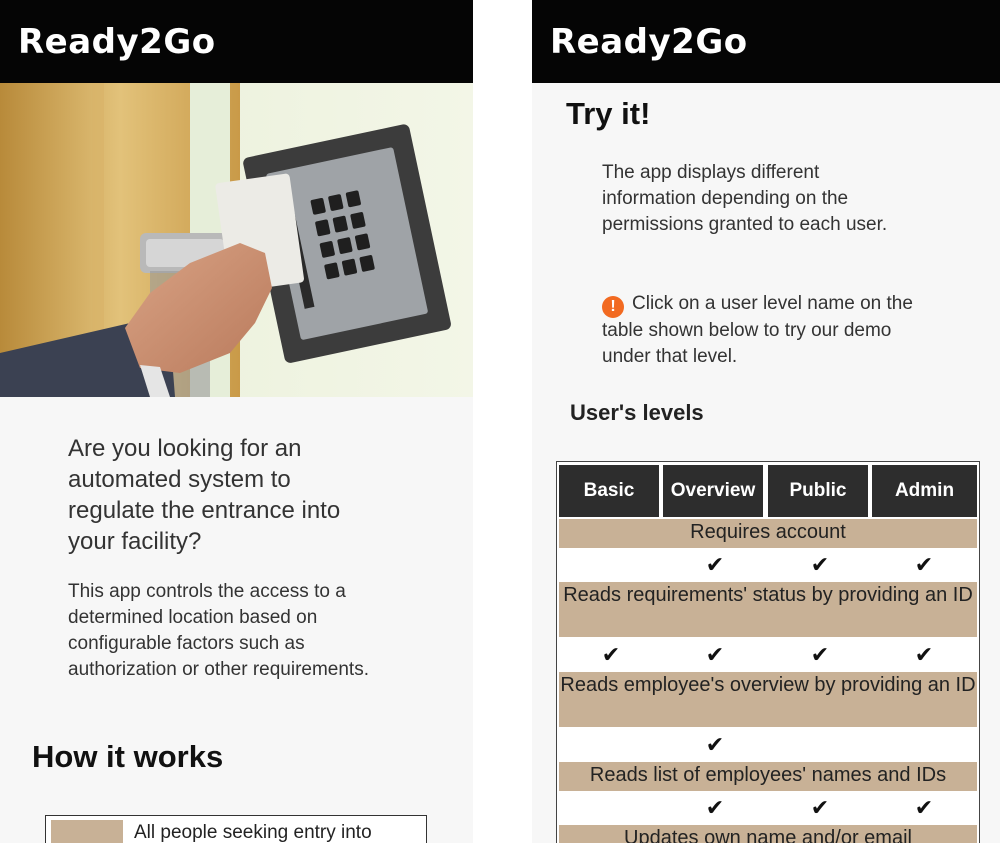 Image resolution: width=1000 pixels, height=843 pixels. Describe the element at coordinates (609, 491) in the screenshot. I see `level-basic-header: Basic` at that location.